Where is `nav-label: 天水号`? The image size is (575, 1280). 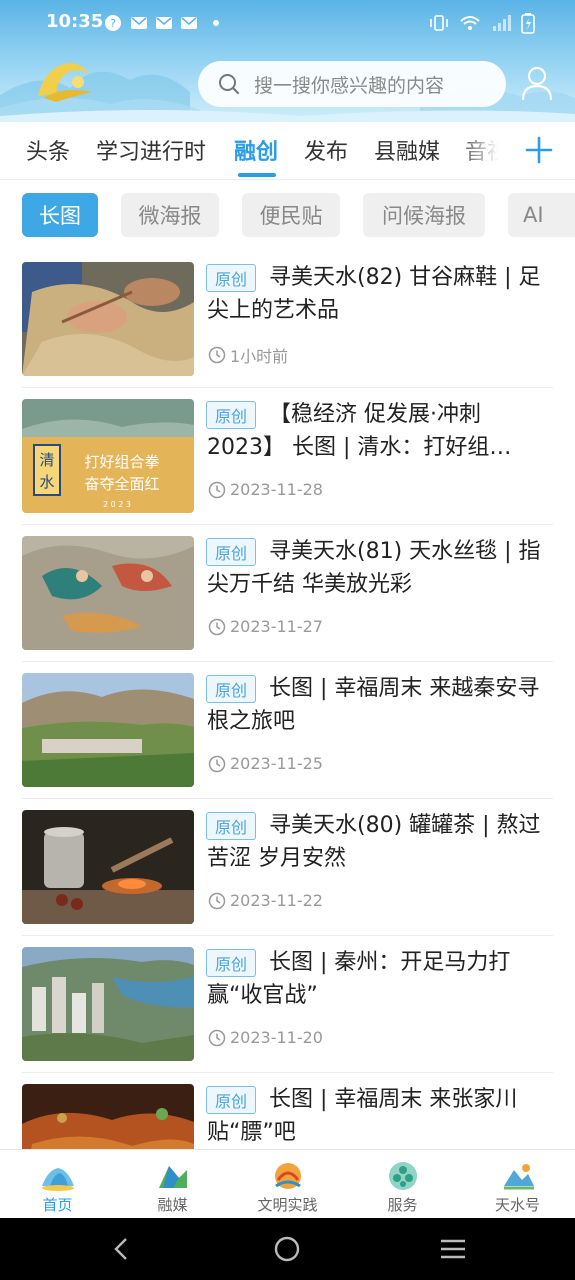 nav-label: 天水号 is located at coordinates (517, 1205).